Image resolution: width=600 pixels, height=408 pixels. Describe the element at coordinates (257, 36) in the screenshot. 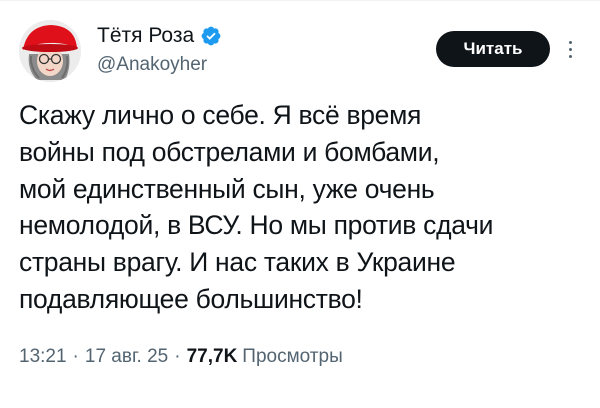

I see `author-name-row: Тётя Роза` at that location.